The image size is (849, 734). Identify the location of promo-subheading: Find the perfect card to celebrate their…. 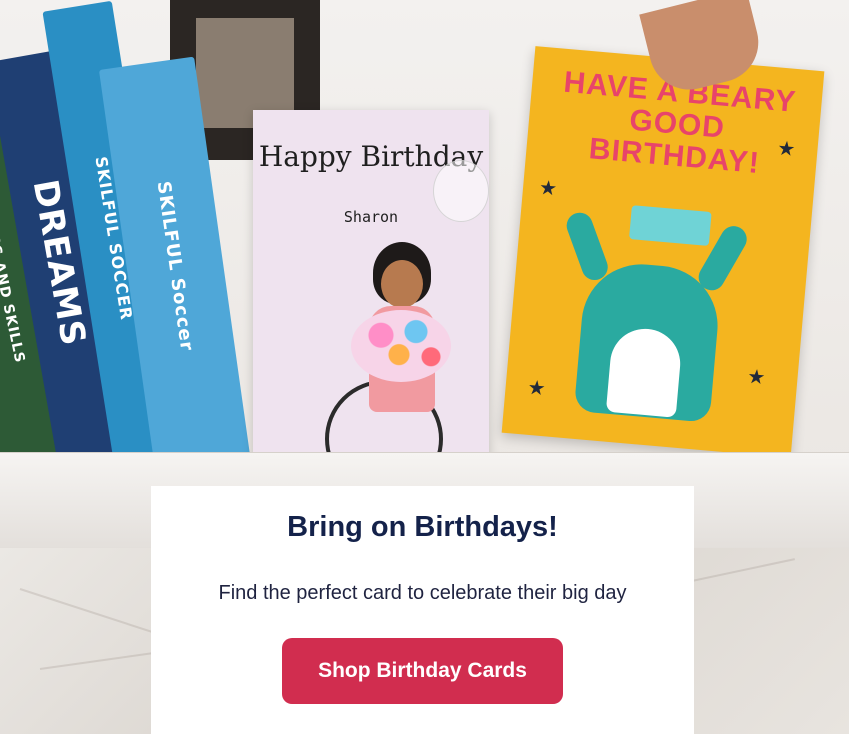
(422, 593).